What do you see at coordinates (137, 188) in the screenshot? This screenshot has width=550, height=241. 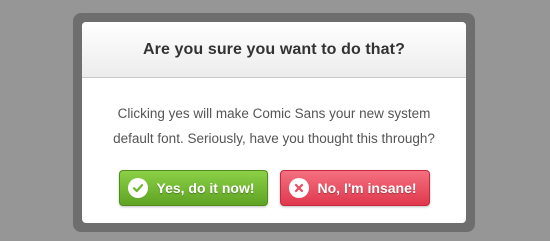 I see `check-icon` at bounding box center [137, 188].